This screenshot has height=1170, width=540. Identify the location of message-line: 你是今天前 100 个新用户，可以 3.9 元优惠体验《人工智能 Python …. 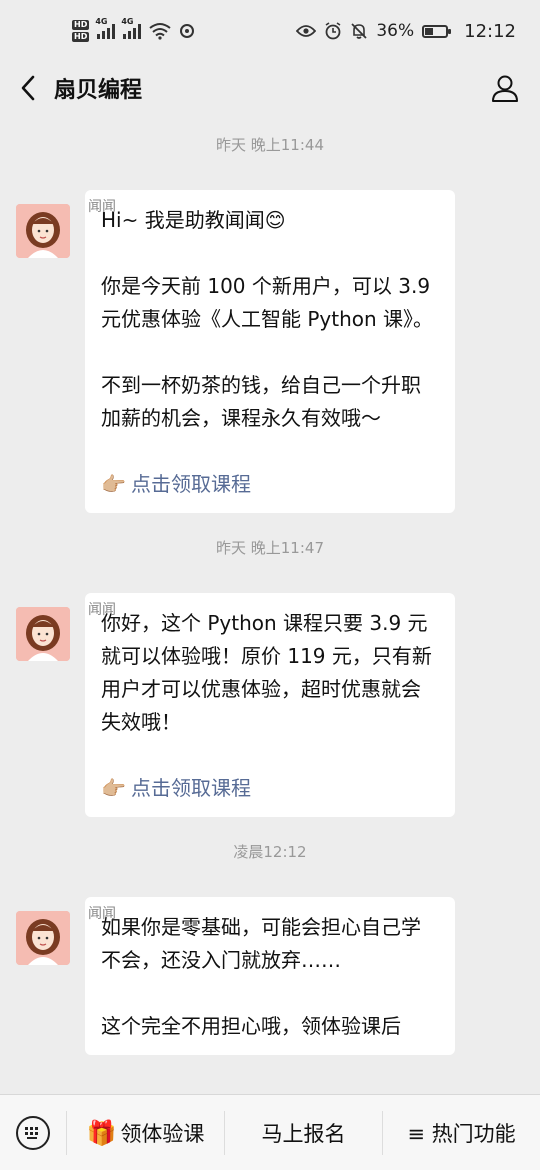
(267, 302).